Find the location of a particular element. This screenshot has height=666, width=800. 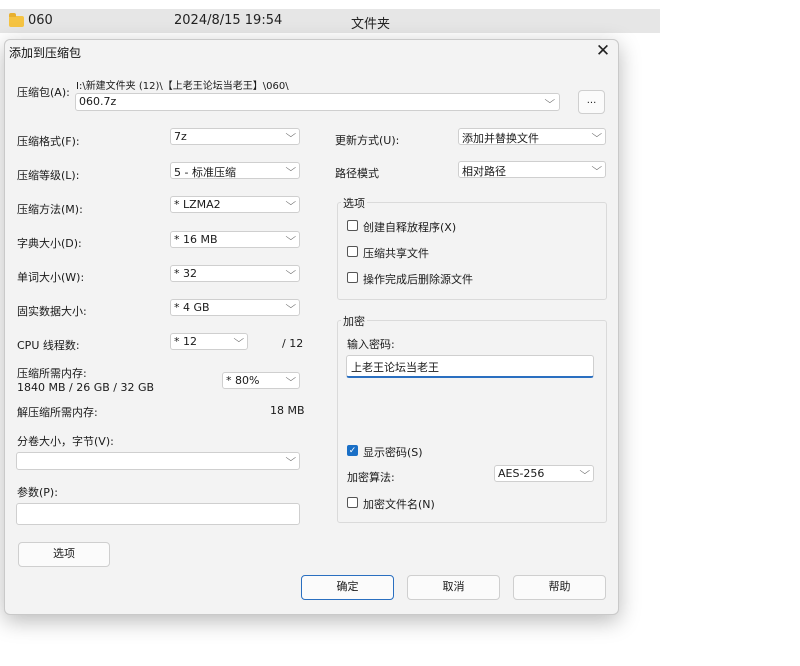

word-label: 单词大小(W): is located at coordinates (51, 277).